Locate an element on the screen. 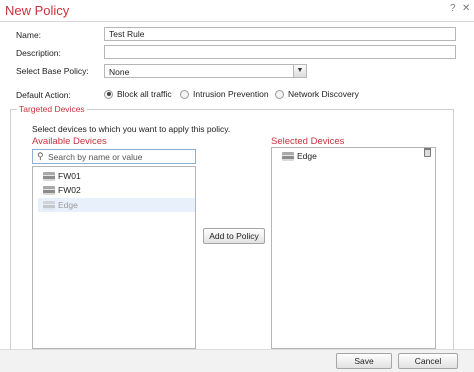 This screenshot has width=474, height=372. list-item: FW01 is located at coordinates (62, 176).